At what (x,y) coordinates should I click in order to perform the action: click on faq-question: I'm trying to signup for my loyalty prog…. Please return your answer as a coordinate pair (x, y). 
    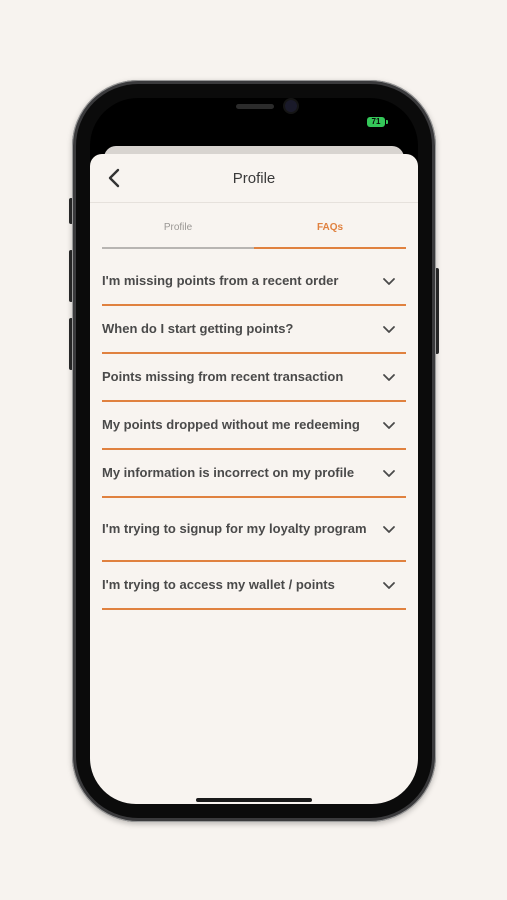
    Looking at the image, I should click on (234, 528).